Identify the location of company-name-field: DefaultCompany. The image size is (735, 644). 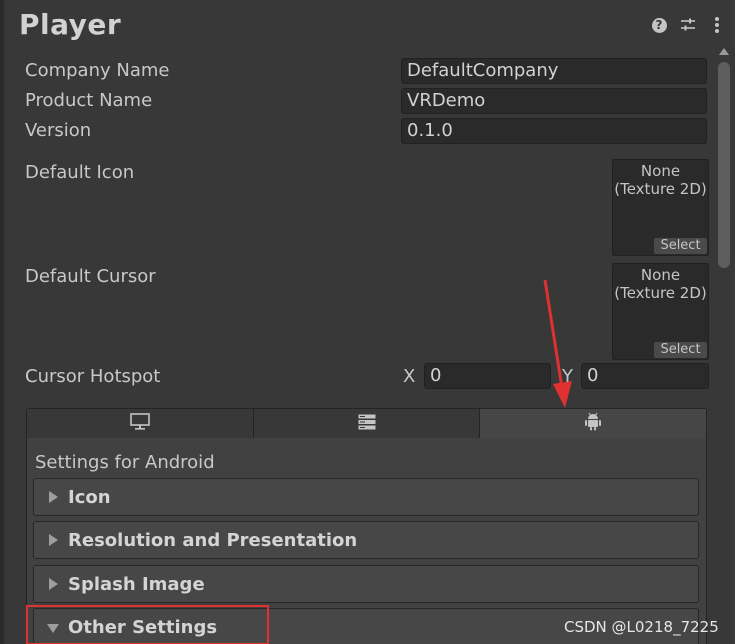
(554, 71).